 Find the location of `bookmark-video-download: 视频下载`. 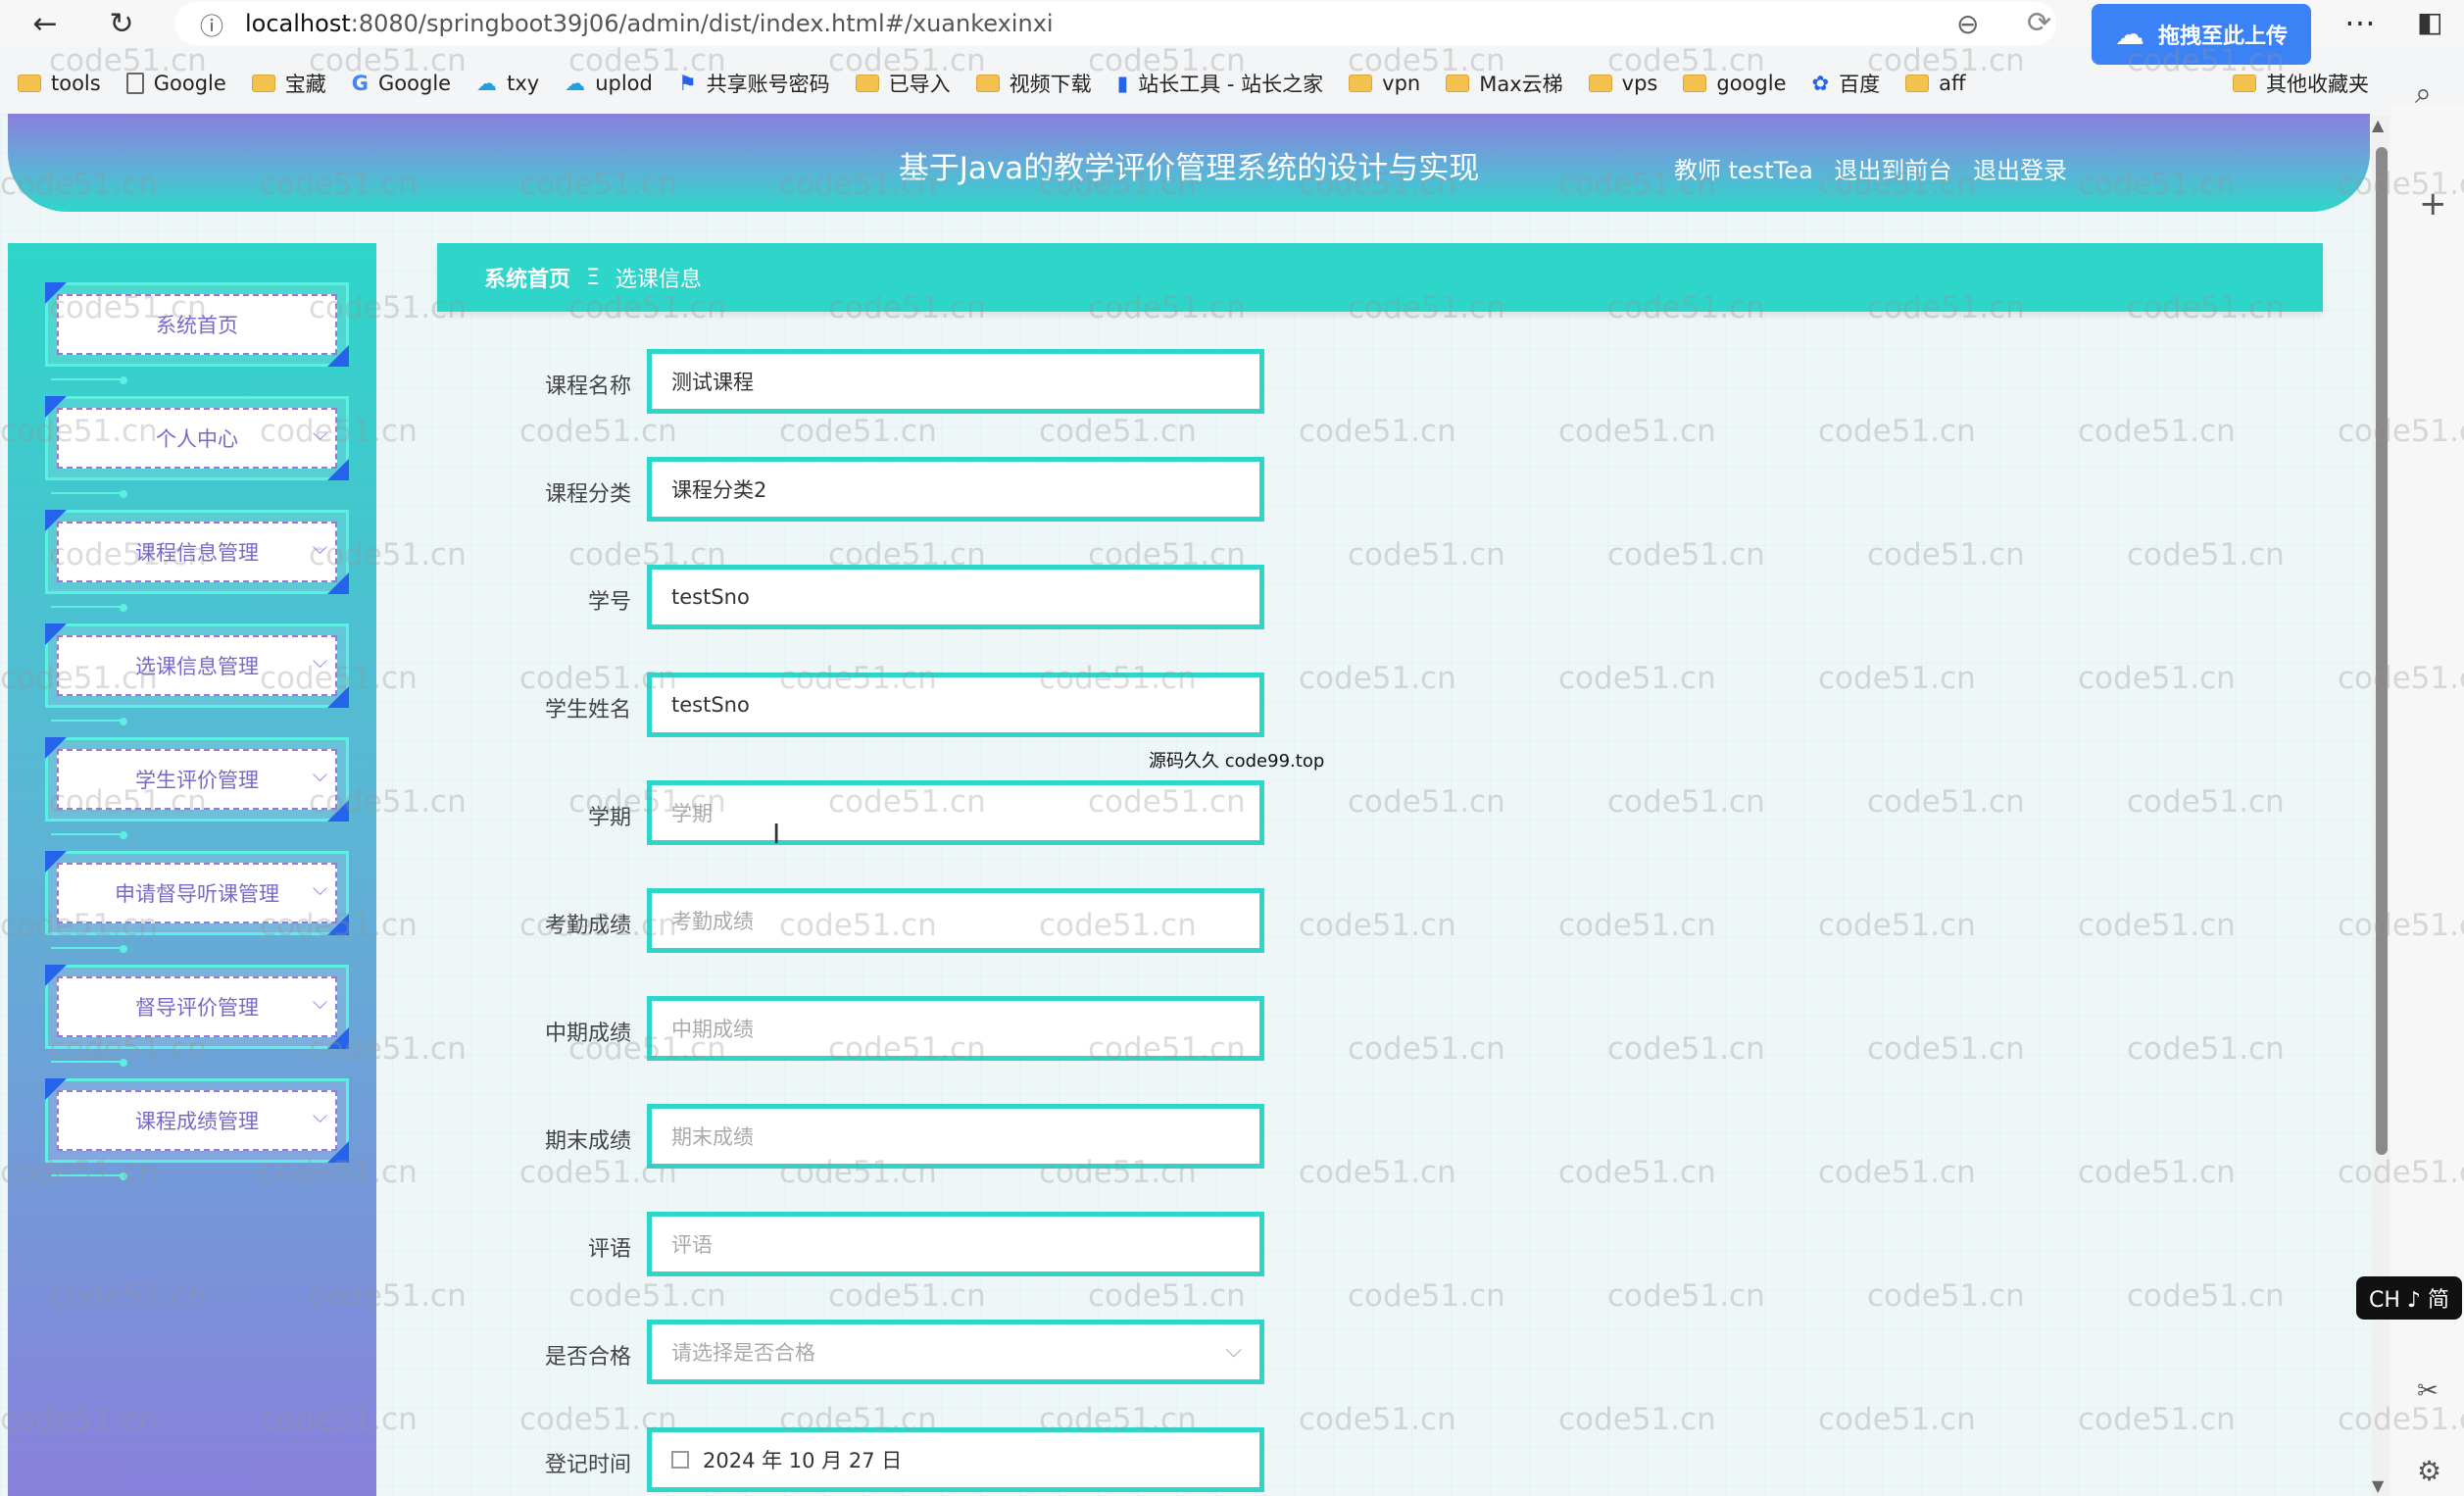

bookmark-video-download: 视频下载 is located at coordinates (1034, 83).